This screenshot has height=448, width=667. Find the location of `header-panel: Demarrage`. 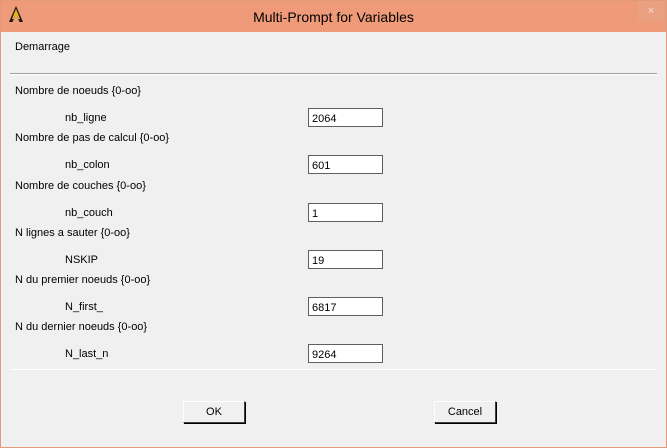

header-panel: Demarrage is located at coordinates (333, 53).